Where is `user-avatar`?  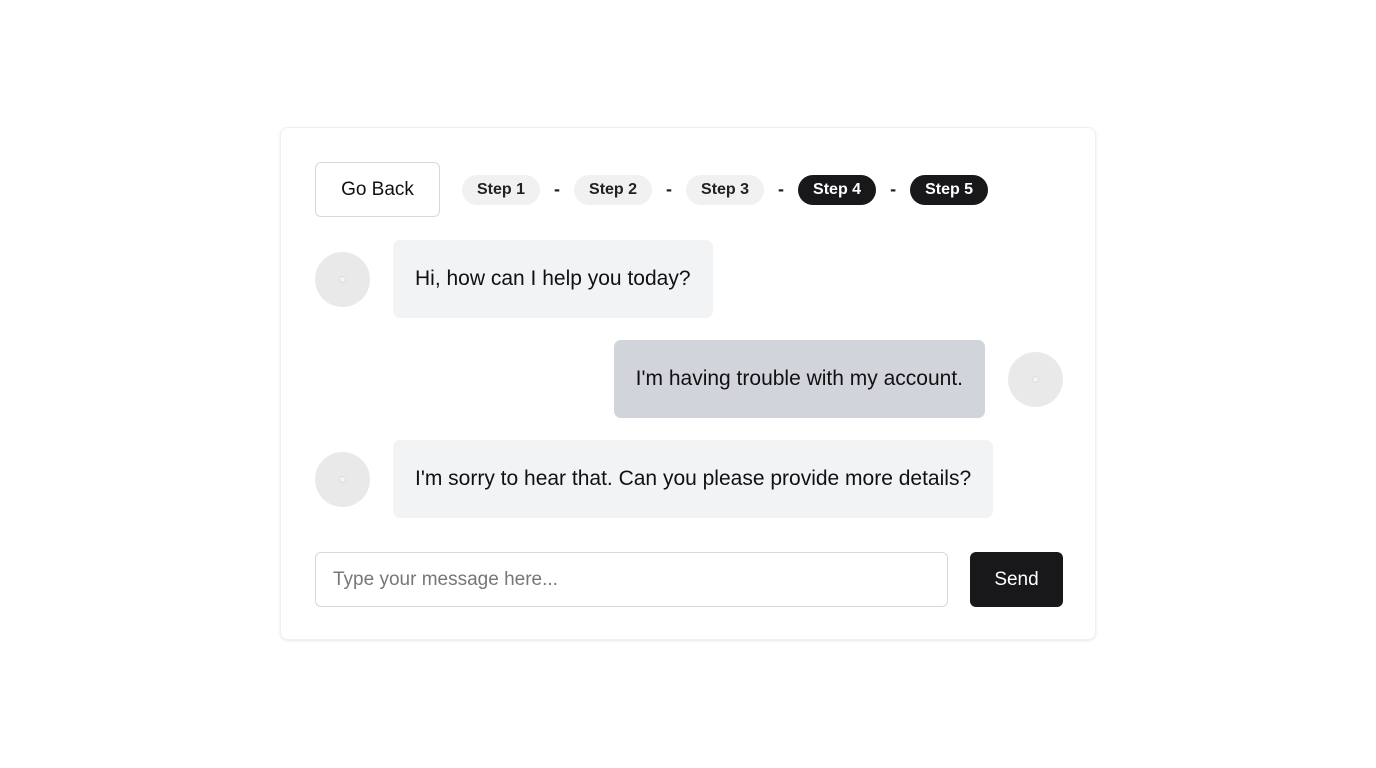 user-avatar is located at coordinates (1035, 379).